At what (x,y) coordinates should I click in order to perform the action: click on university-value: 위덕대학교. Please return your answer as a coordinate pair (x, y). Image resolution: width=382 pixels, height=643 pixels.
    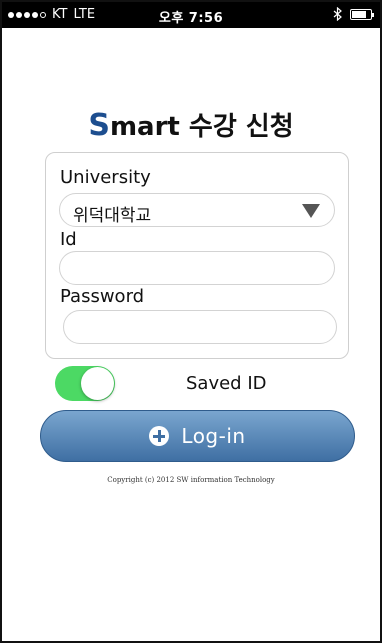
    Looking at the image, I should click on (112, 216).